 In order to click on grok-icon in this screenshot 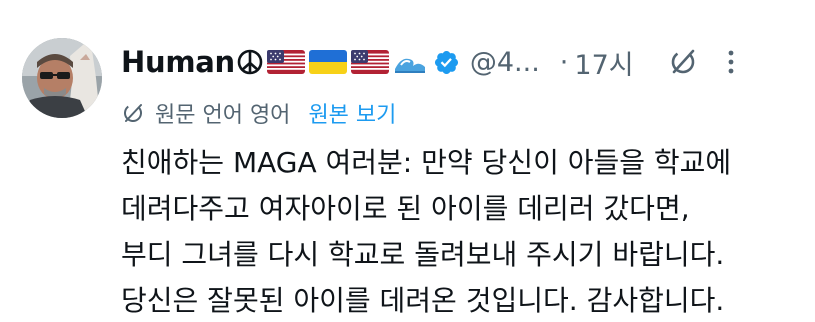, I will do `click(682, 61)`.